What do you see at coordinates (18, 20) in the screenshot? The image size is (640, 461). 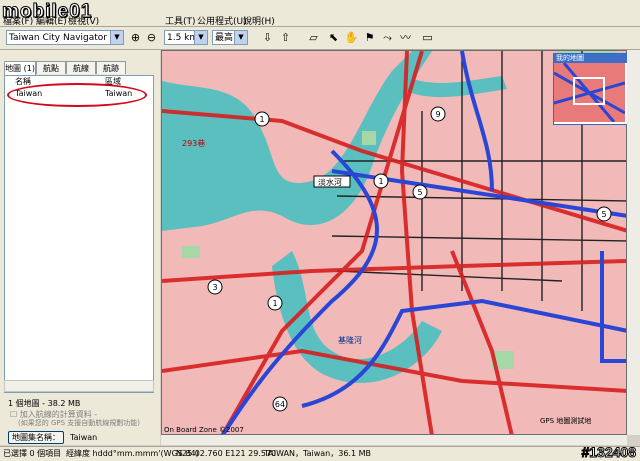 I see `menu-file: 檔案(F)` at bounding box center [18, 20].